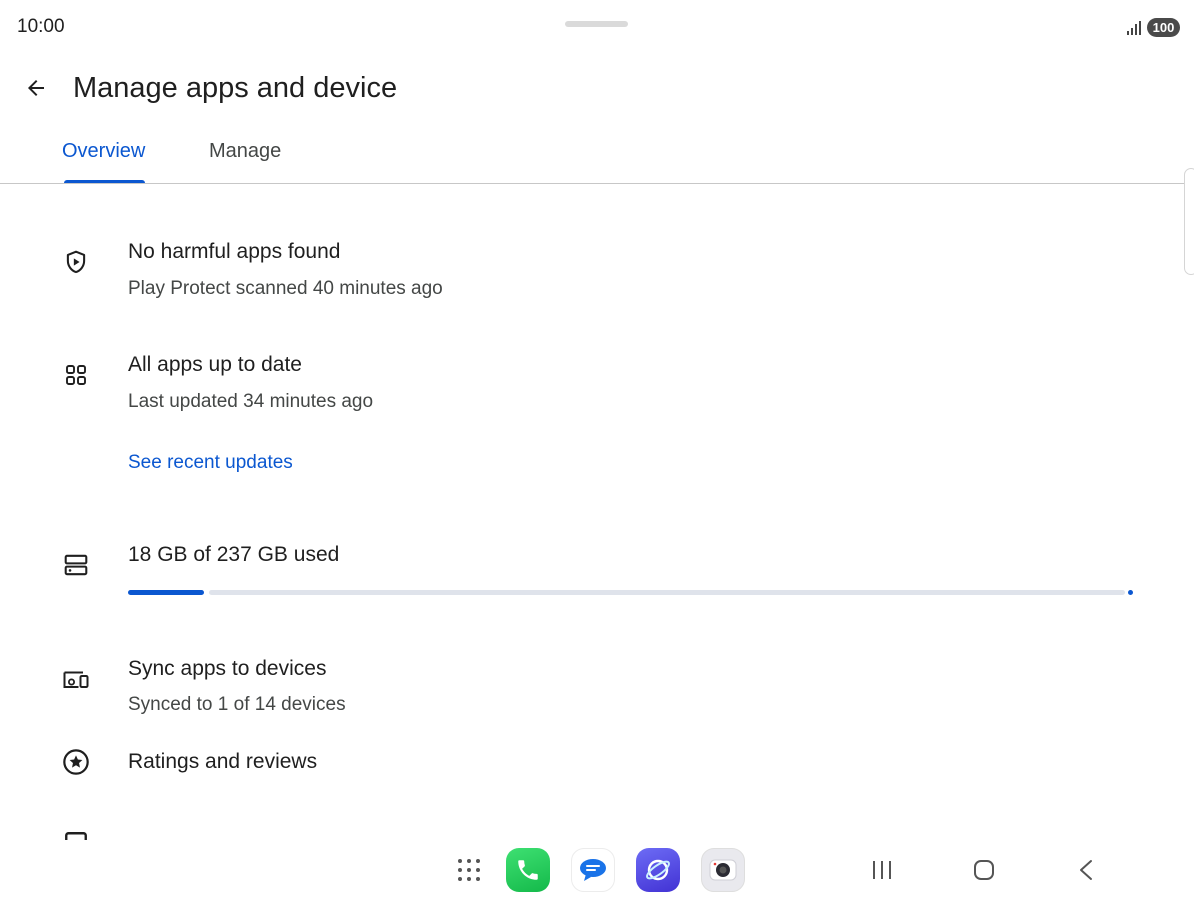  Describe the element at coordinates (234, 554) in the screenshot. I see `storage-title: 18 GB of 237 GB used` at that location.